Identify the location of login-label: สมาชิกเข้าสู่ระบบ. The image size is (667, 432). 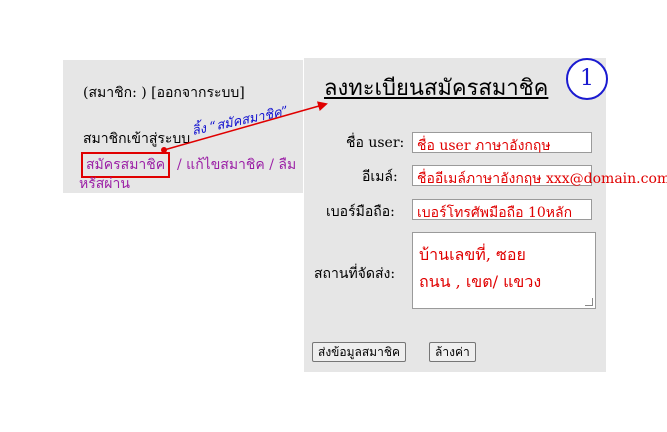
(137, 139).